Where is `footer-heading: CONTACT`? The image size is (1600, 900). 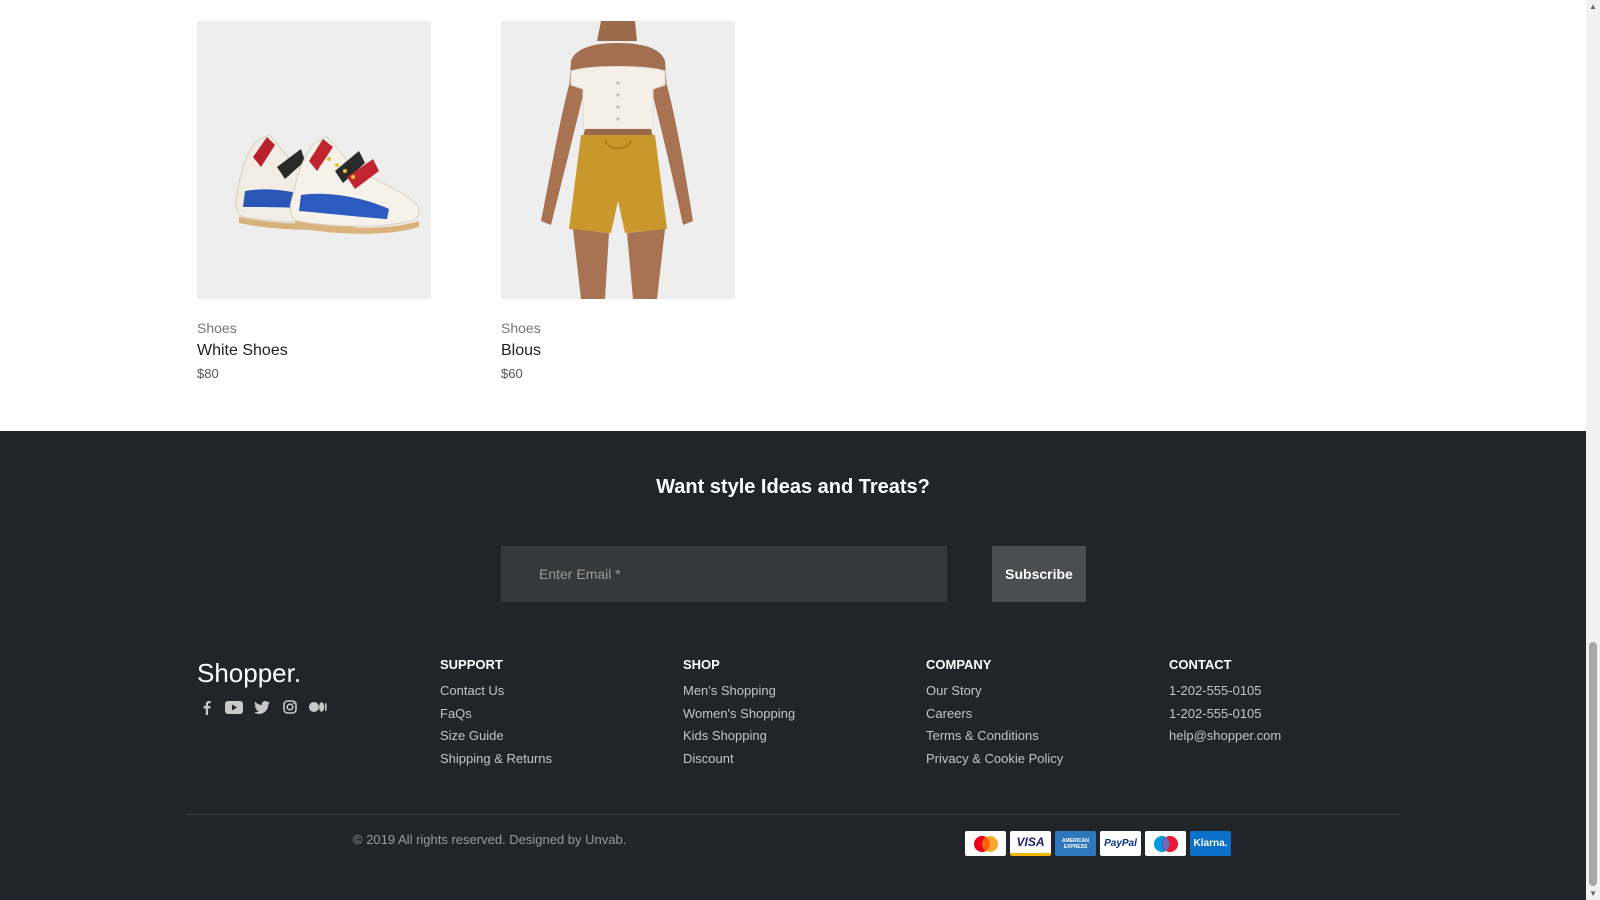
footer-heading: CONTACT is located at coordinates (1200, 664).